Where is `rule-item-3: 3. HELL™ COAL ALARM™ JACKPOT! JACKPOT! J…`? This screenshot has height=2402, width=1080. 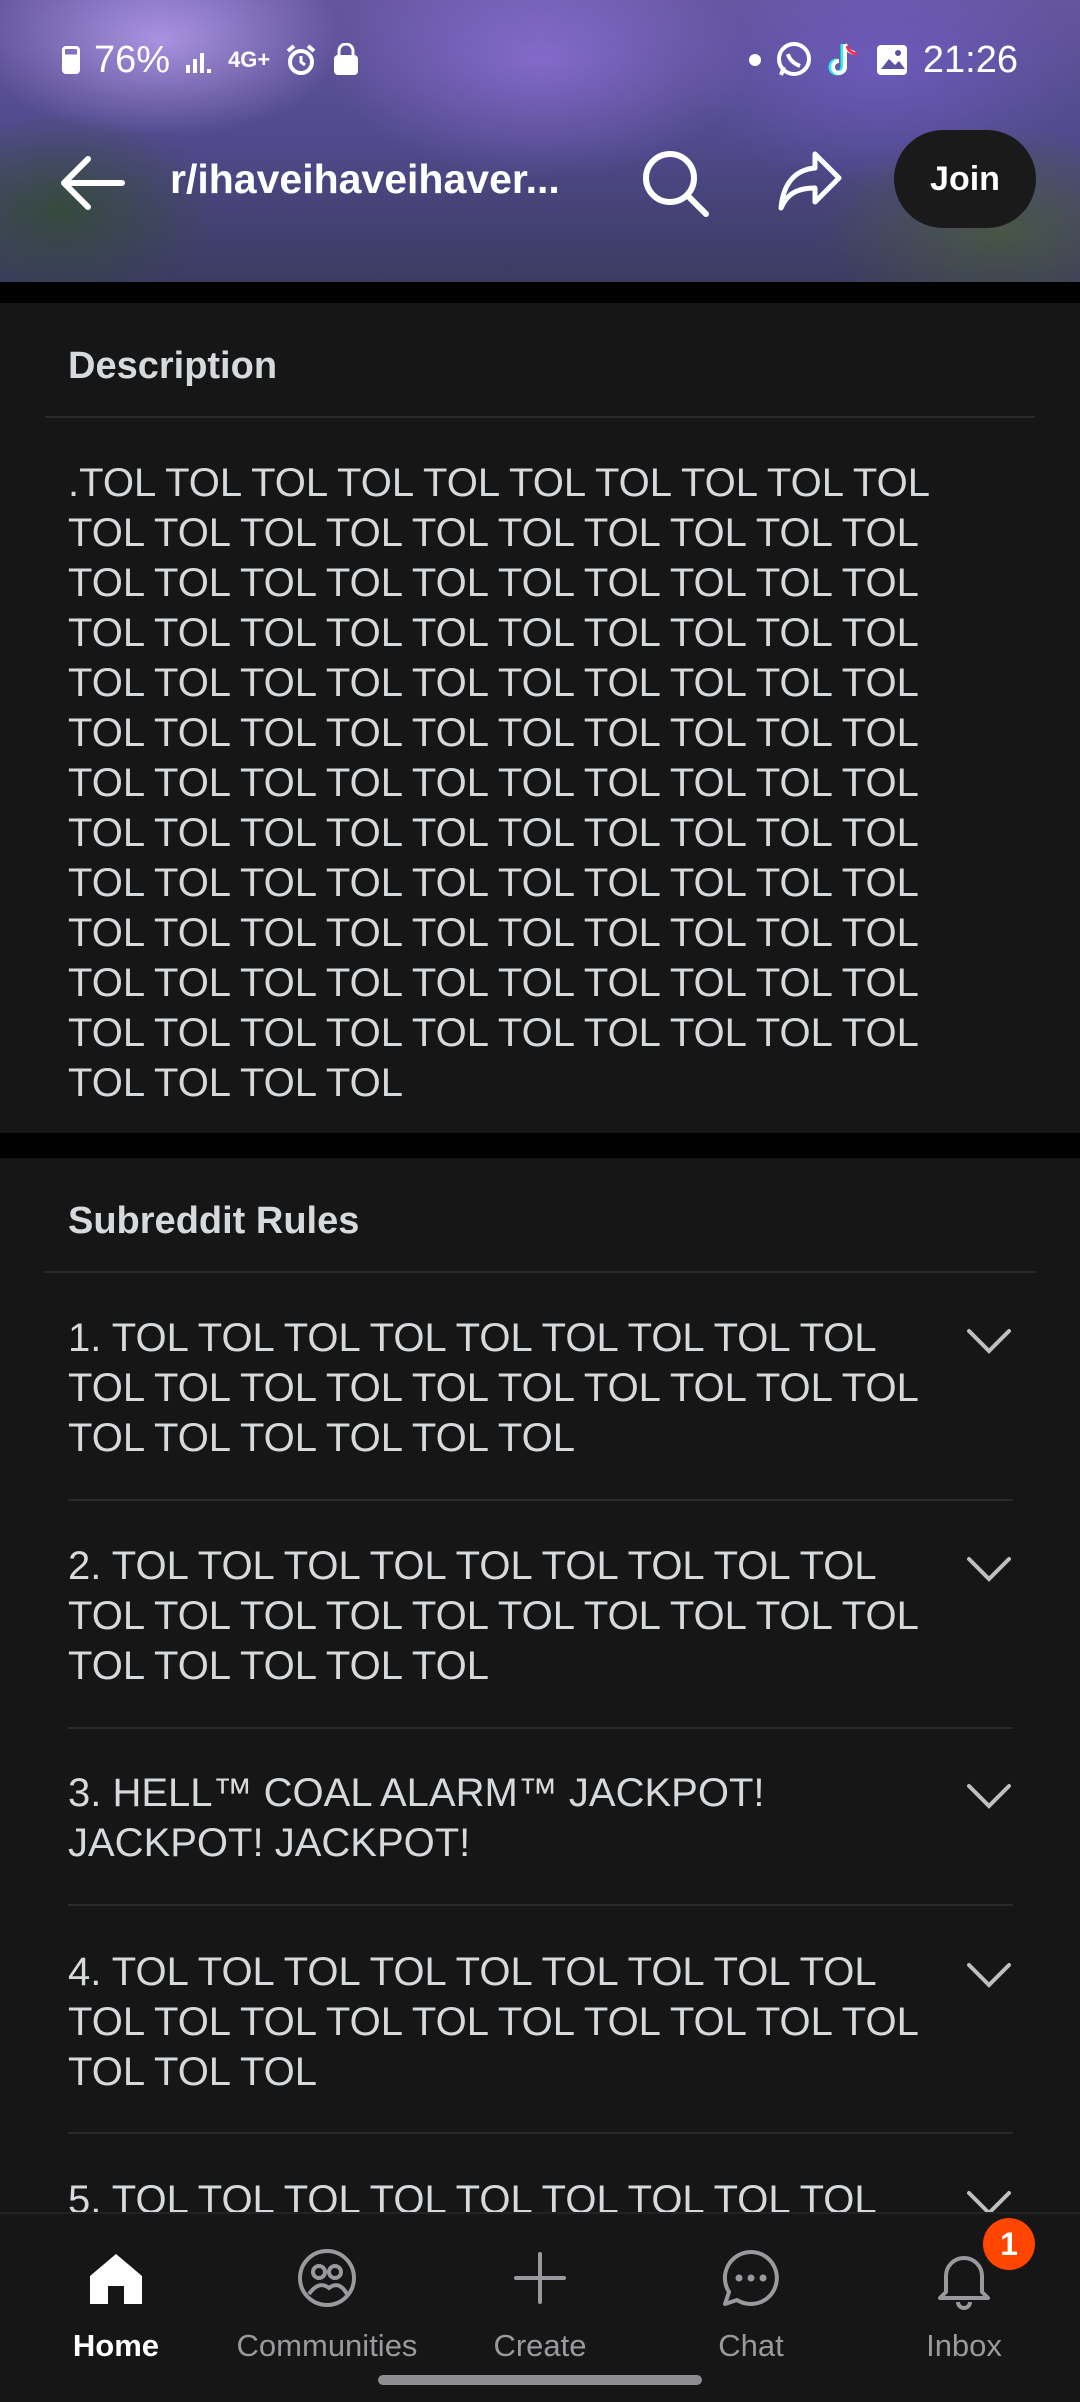
rule-item-3: 3. HELL™ COAL ALARM™ JACKPOT! JACKPOT! J… is located at coordinates (551, 1818).